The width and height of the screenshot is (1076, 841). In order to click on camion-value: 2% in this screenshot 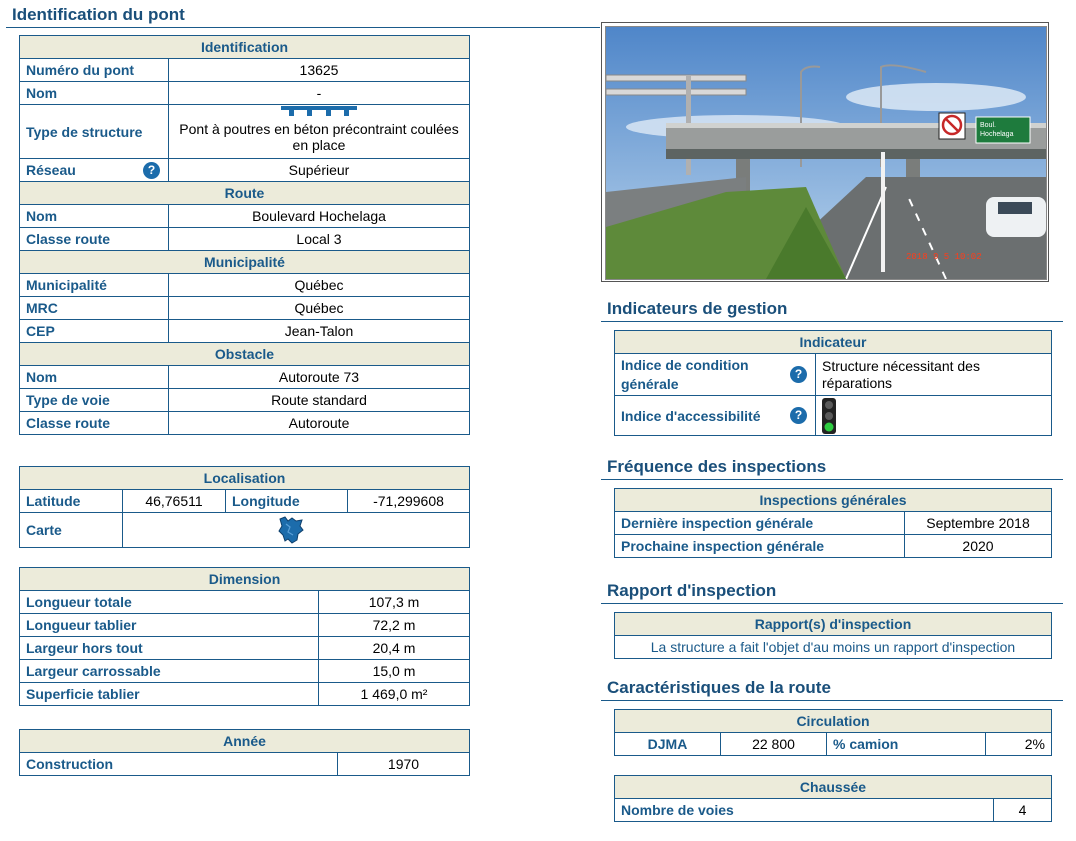, I will do `click(1018, 744)`.